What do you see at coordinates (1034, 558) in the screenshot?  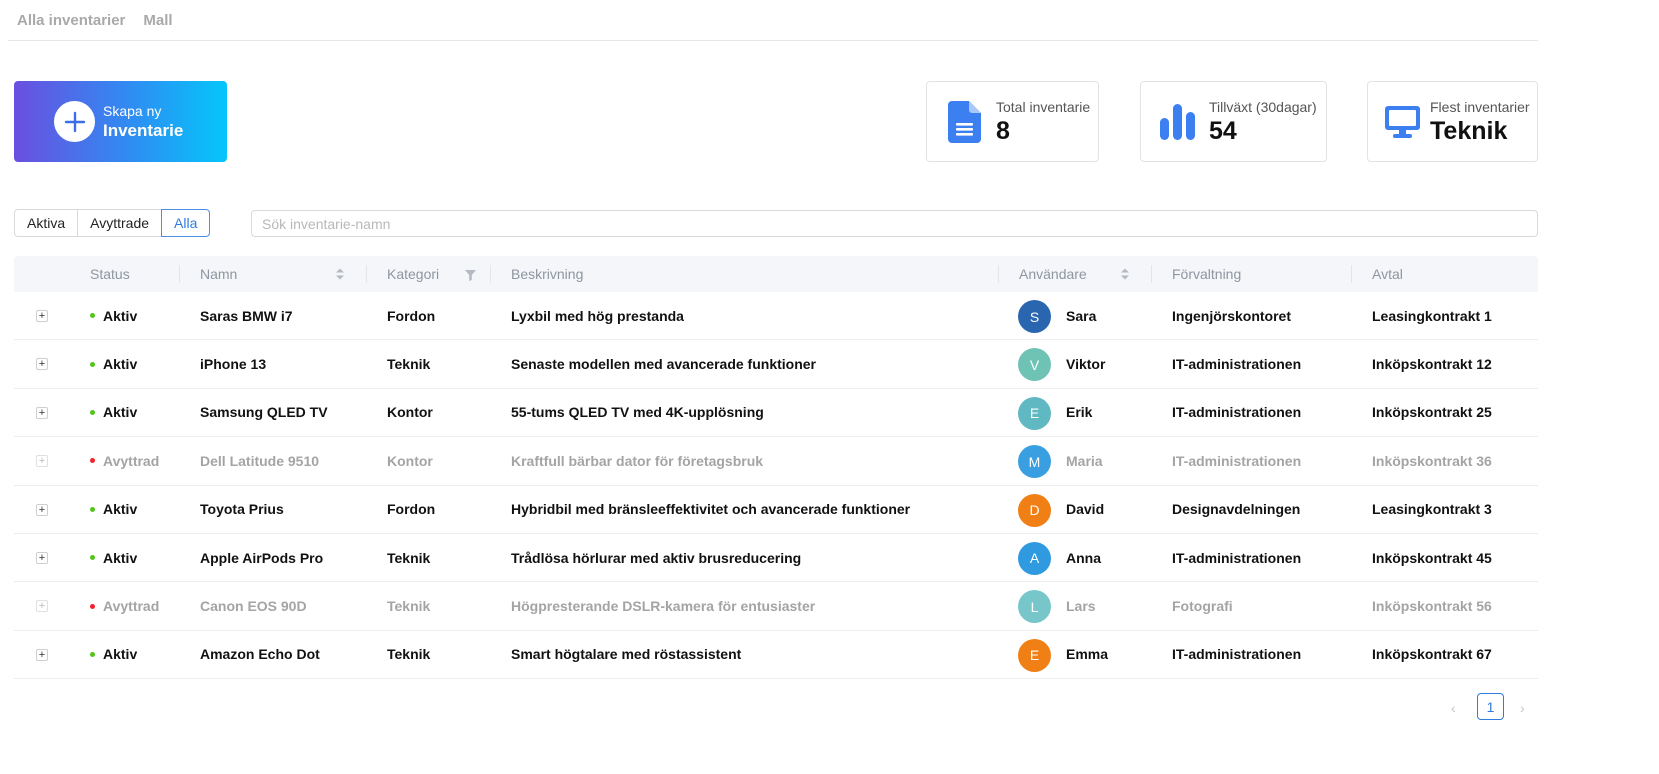 I see `avatar: A` at bounding box center [1034, 558].